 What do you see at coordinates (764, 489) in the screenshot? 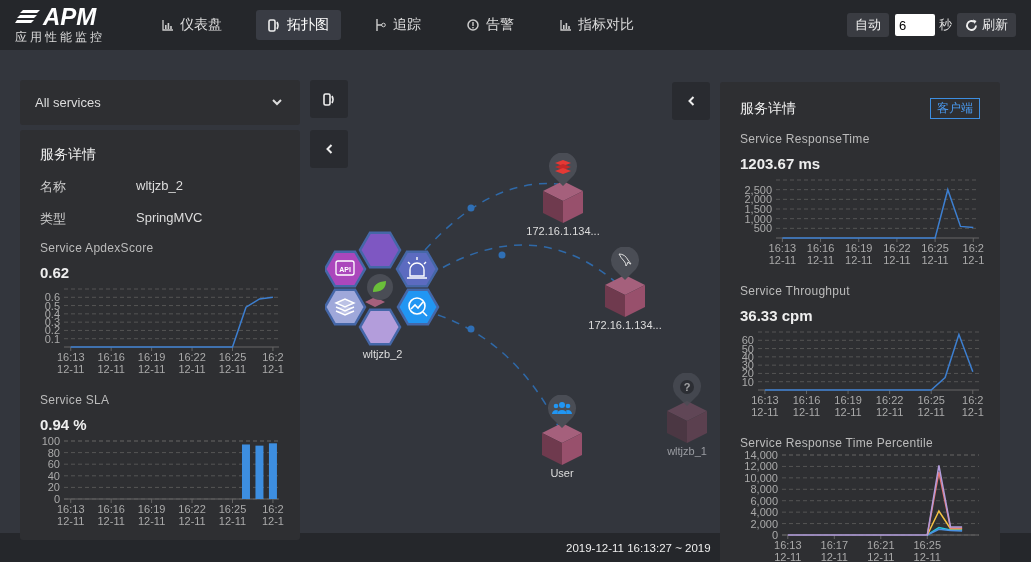
I see `axis-label: 8,000` at bounding box center [764, 489].